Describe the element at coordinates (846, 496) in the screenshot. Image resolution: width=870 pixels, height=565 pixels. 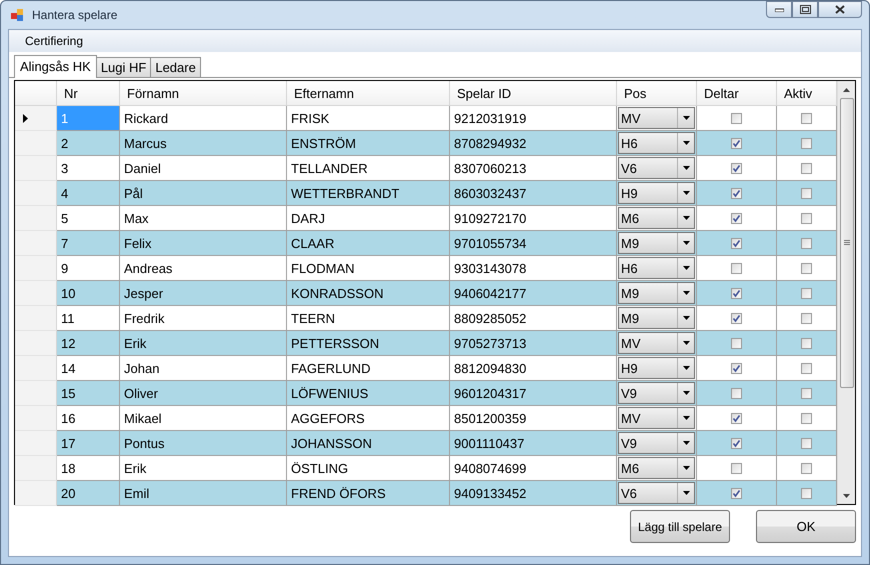
I see `scroll-down-icon` at that location.